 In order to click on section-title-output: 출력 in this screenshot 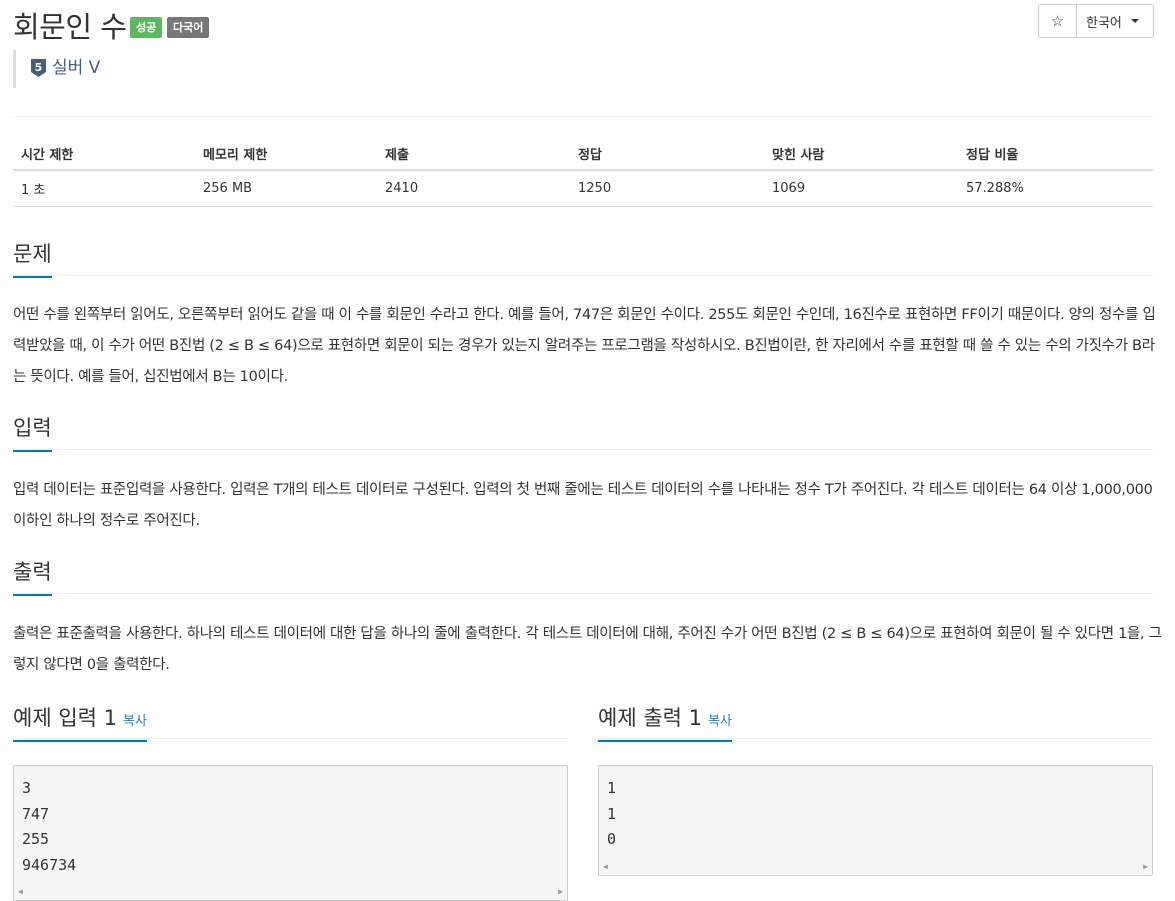, I will do `click(32, 576)`.